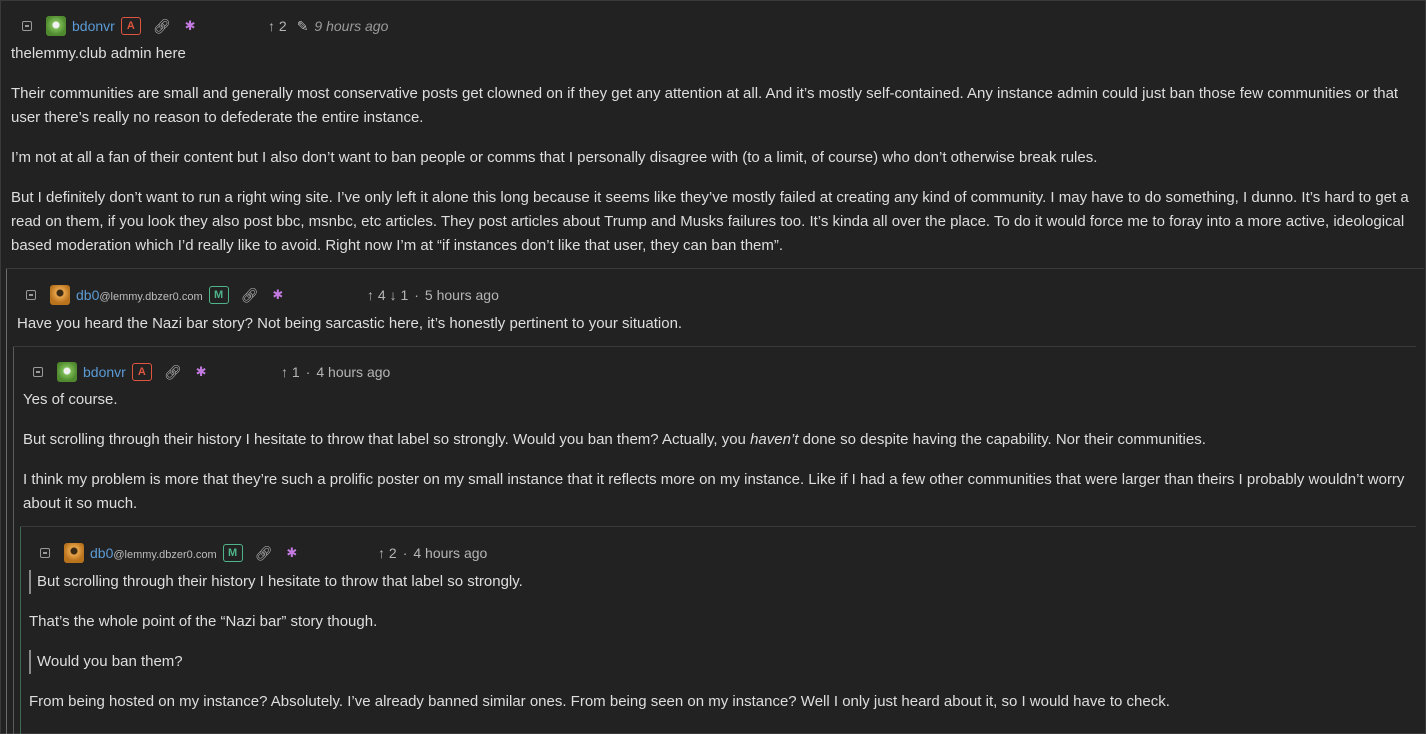 The height and width of the screenshot is (734, 1426). I want to click on comment-paragraph: thelemmy.club admin here, so click(98, 53).